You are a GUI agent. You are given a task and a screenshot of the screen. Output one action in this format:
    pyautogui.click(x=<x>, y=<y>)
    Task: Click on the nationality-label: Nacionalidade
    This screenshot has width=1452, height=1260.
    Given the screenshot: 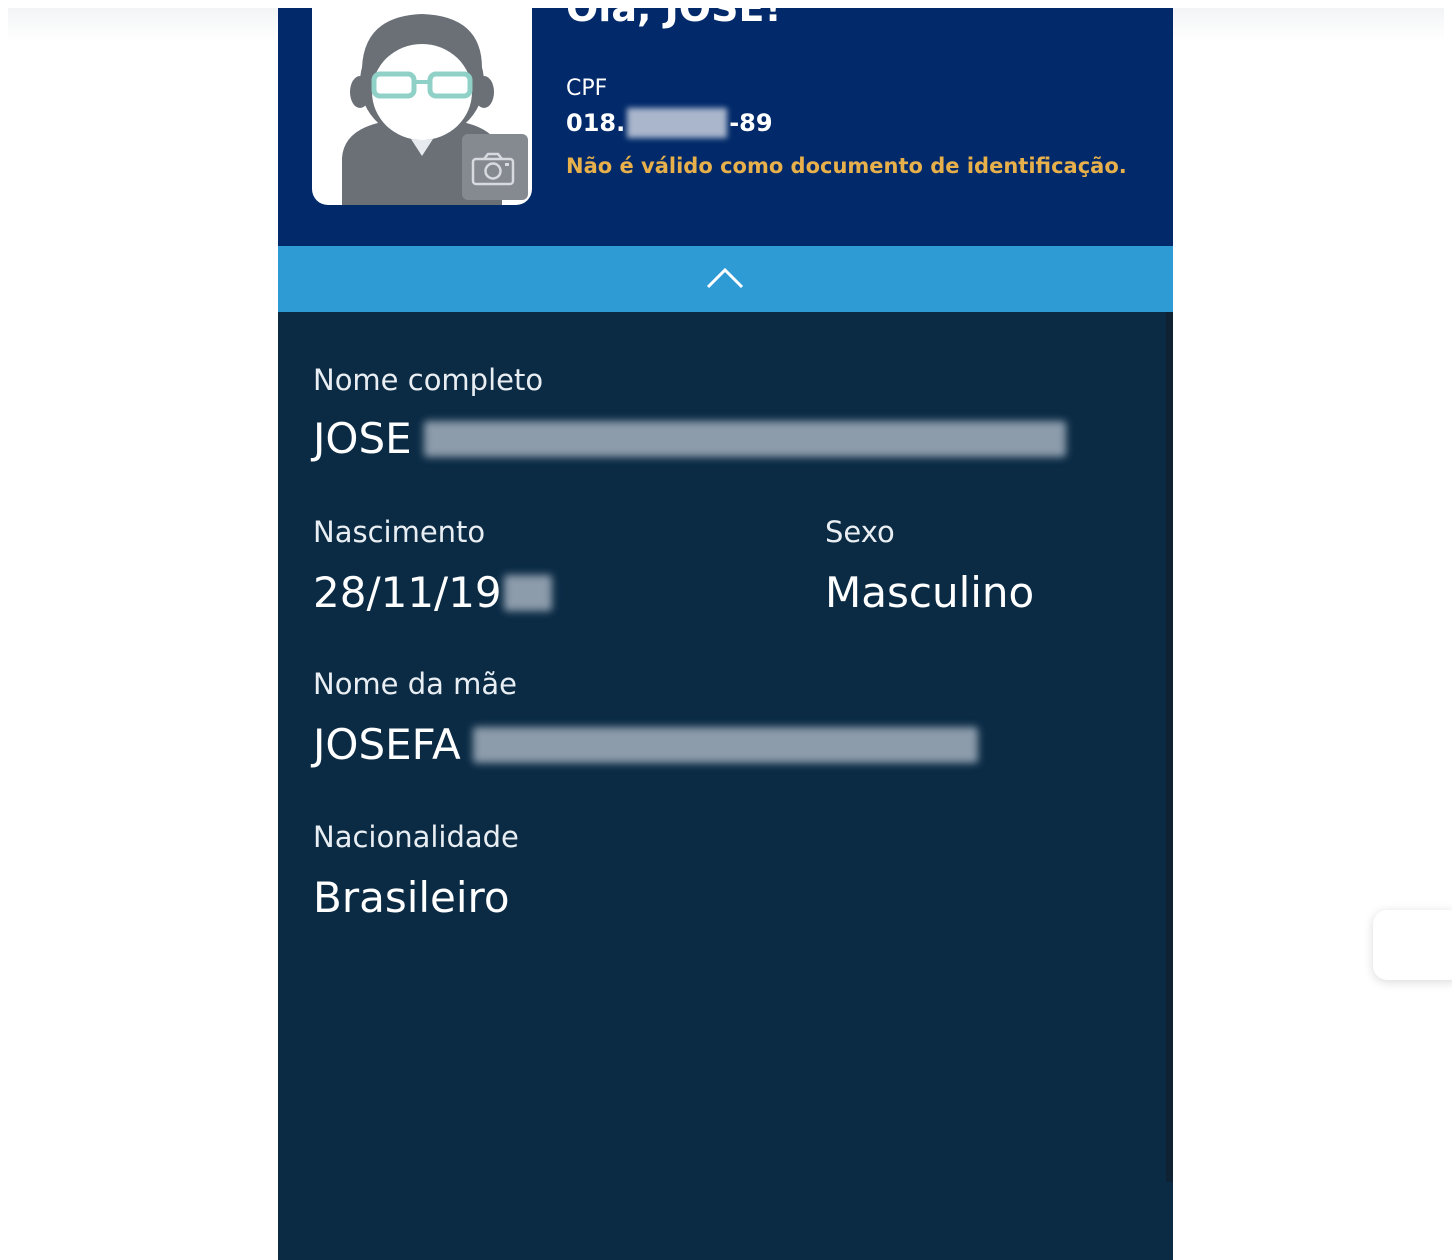 What is the action you would take?
    pyautogui.click(x=416, y=837)
    